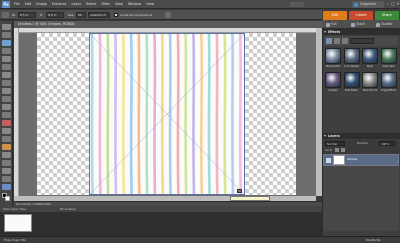  What do you see at coordinates (6, 123) in the screenshot?
I see `red-eye-tool-icon` at bounding box center [6, 123].